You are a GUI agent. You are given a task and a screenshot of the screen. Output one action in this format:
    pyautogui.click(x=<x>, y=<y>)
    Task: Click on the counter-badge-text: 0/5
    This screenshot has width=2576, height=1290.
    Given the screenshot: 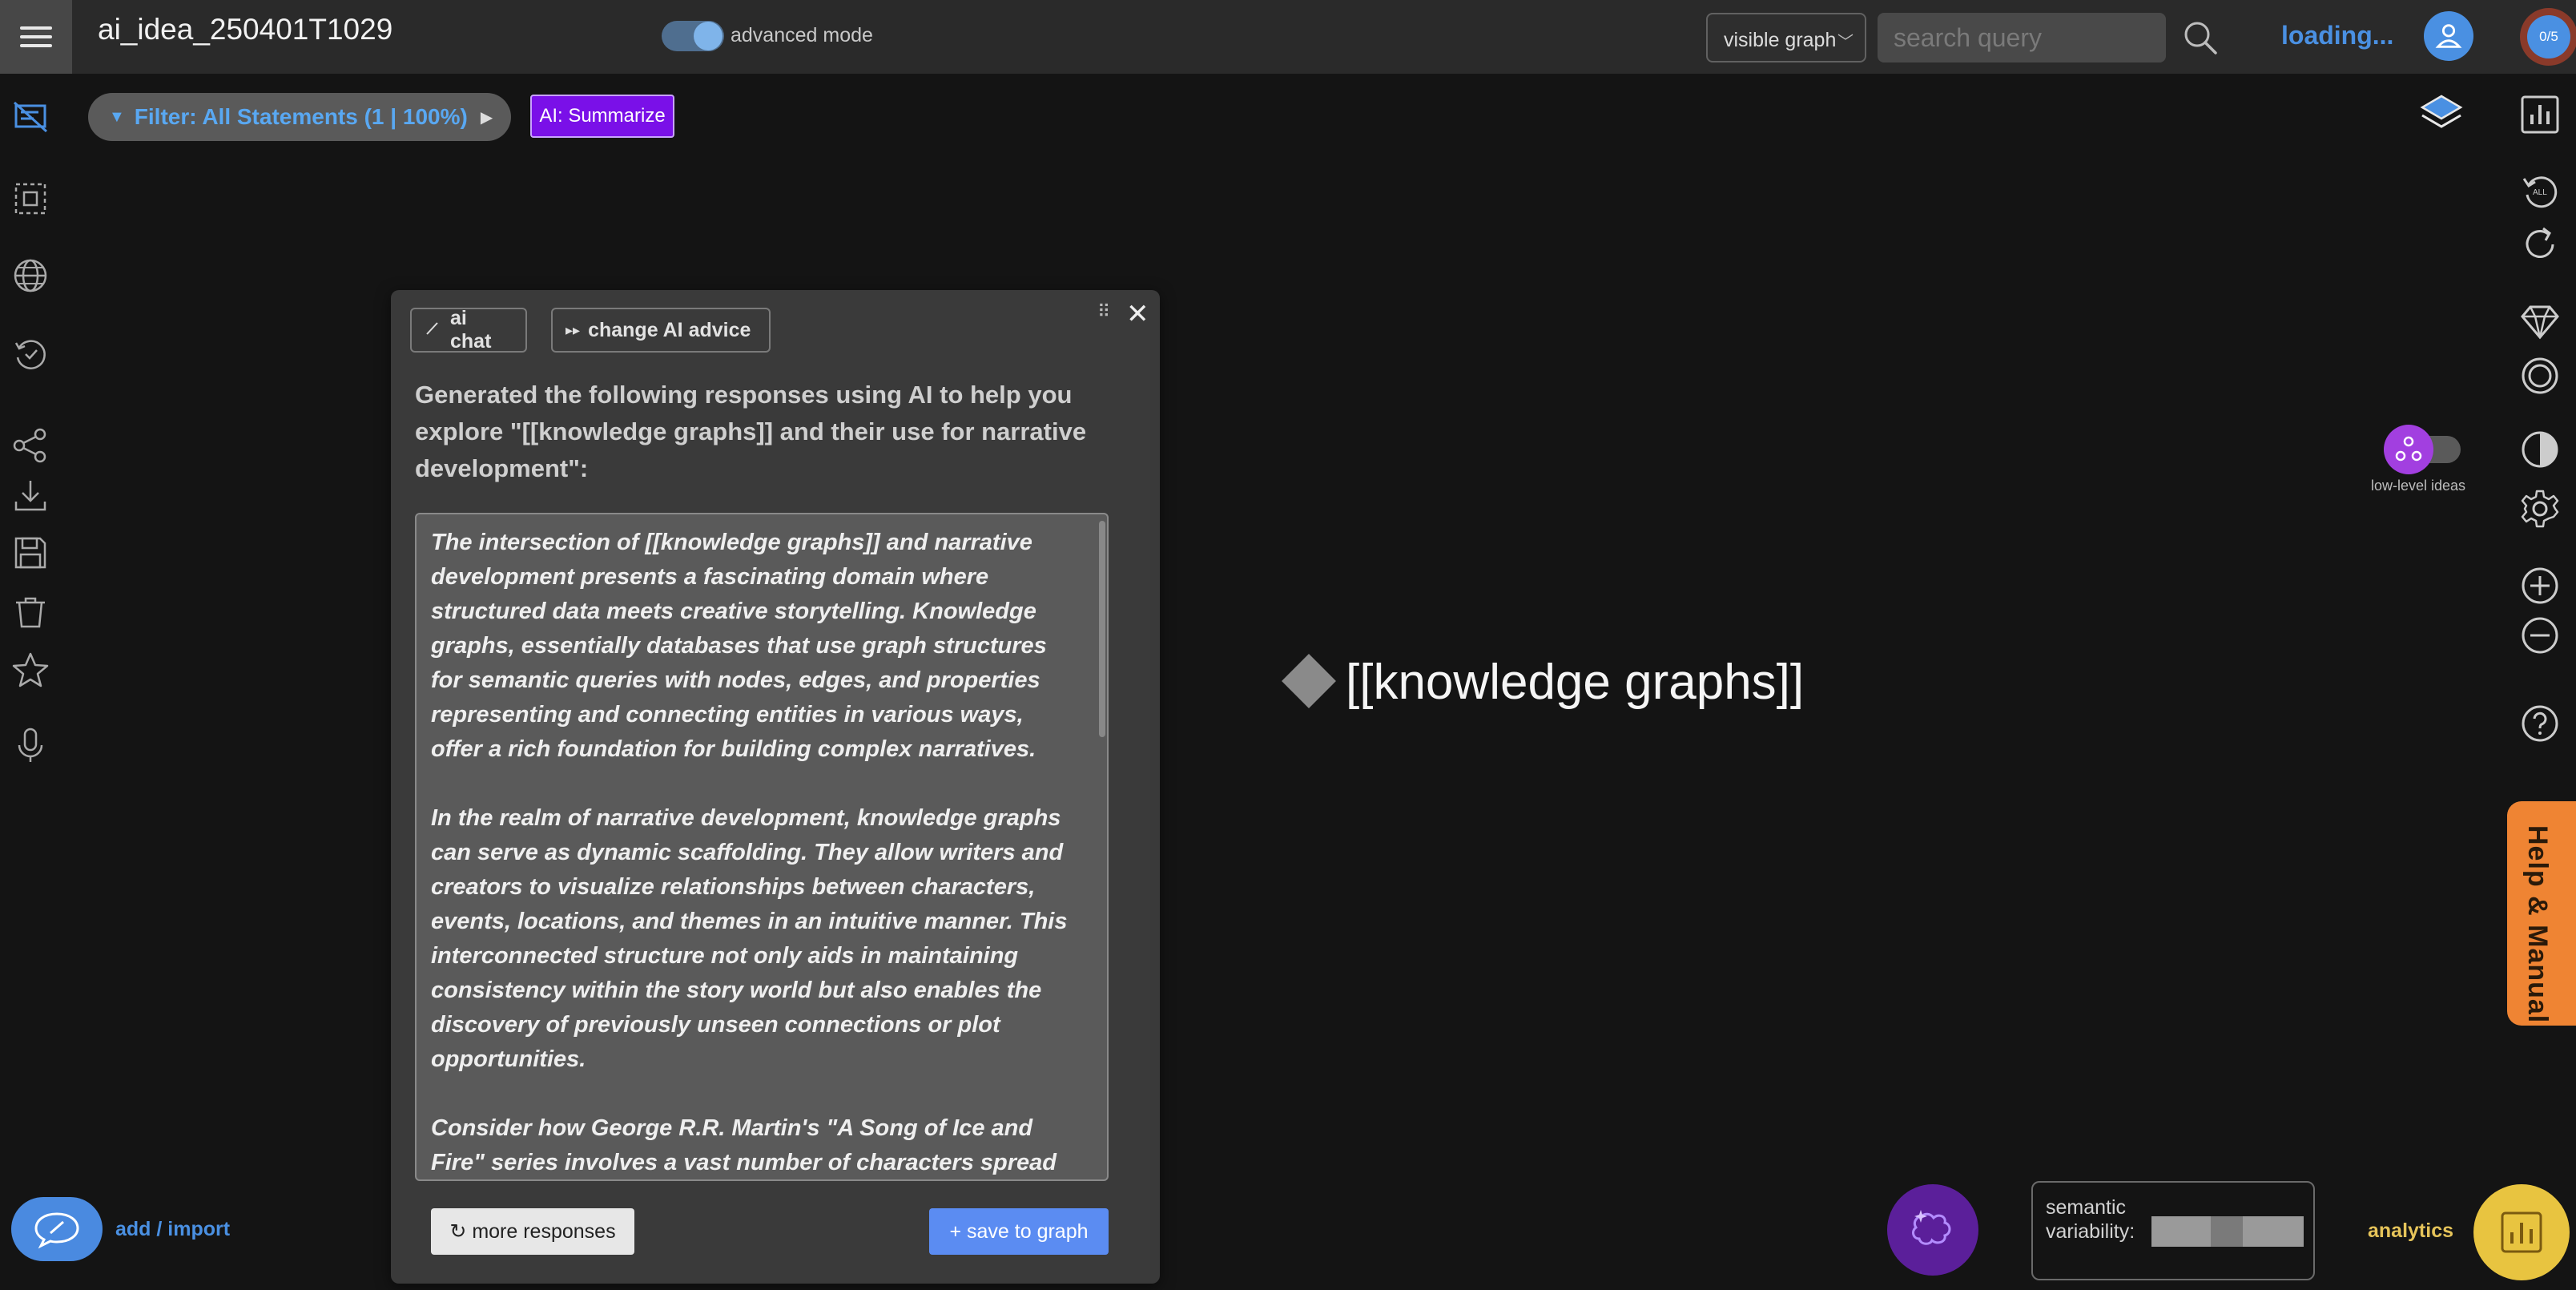 What is the action you would take?
    pyautogui.click(x=2548, y=36)
    